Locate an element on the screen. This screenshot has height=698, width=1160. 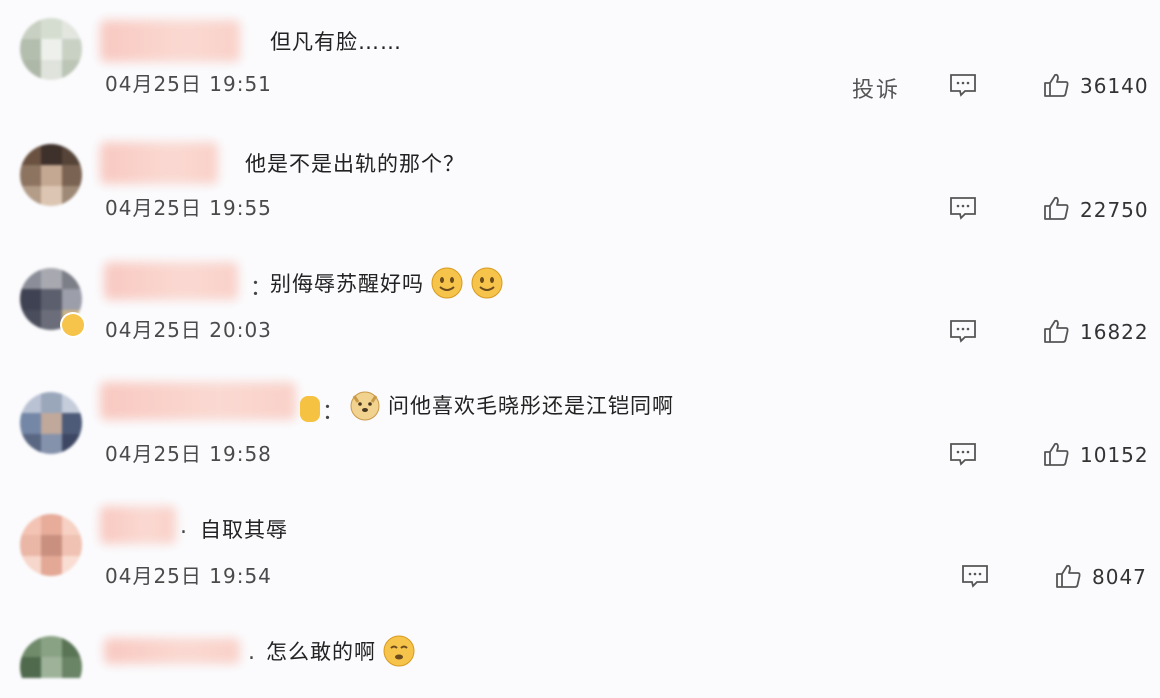
like-count: 16822 is located at coordinates (1114, 332).